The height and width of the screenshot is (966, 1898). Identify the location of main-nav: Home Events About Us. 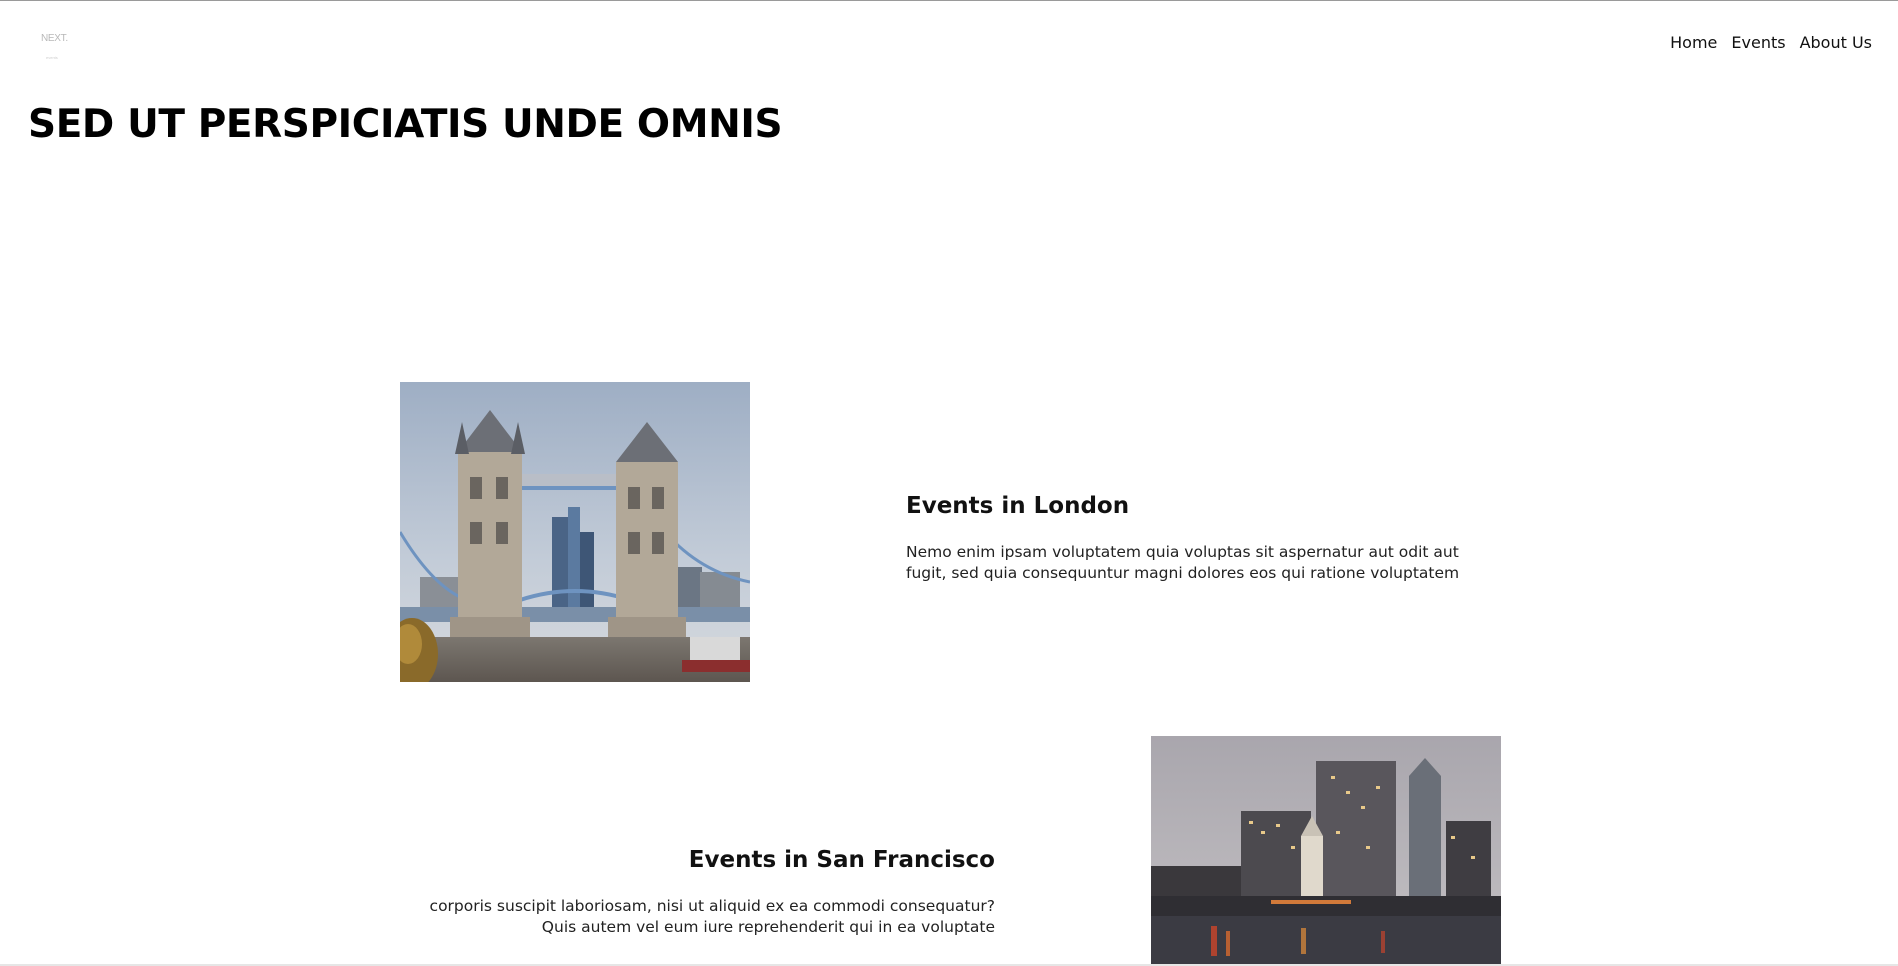
(1771, 43).